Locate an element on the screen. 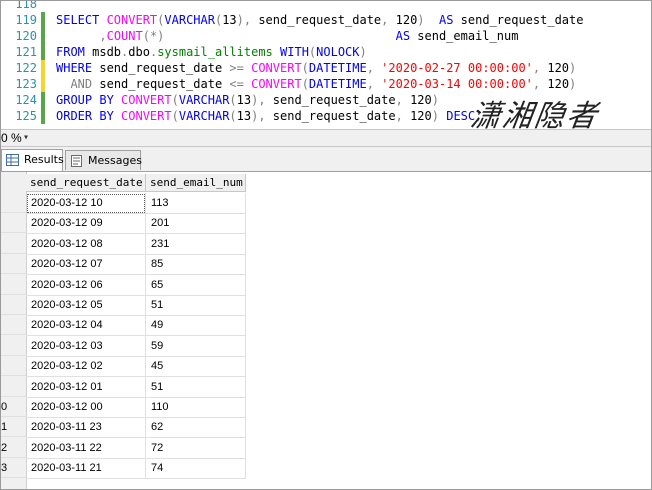 The width and height of the screenshot is (652, 490). cell-send-email-num: 110 is located at coordinates (196, 407).